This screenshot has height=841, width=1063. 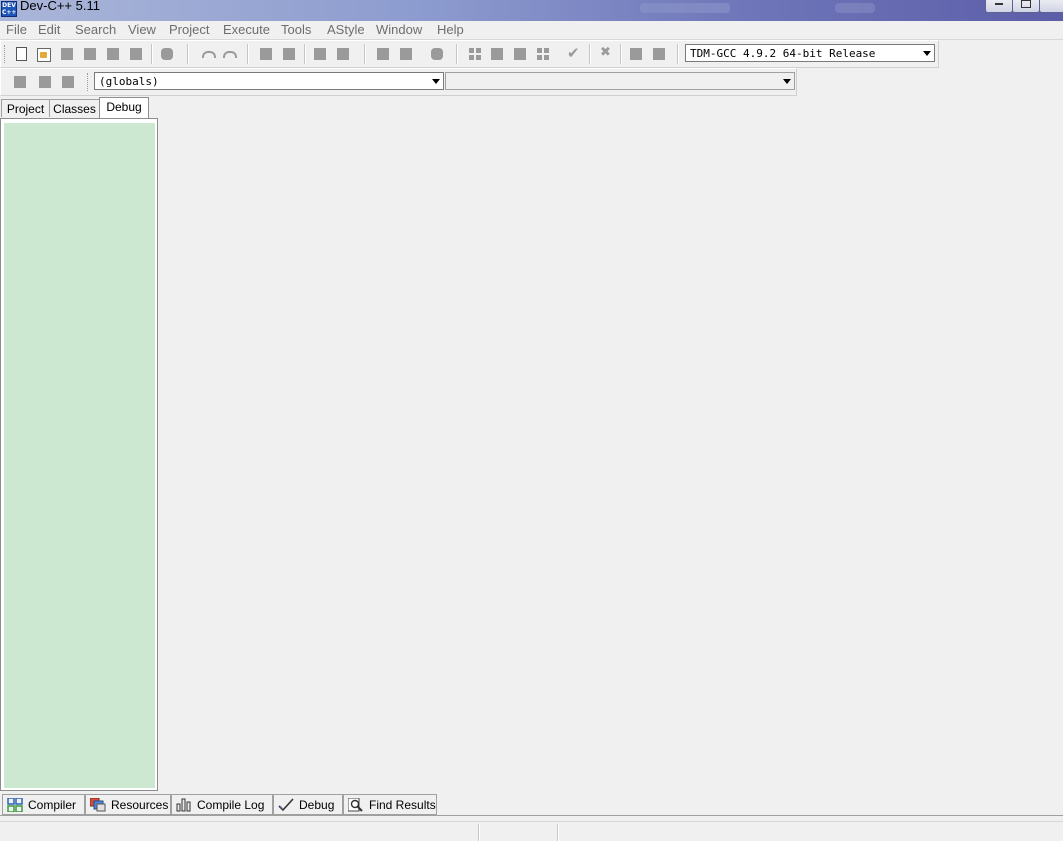 What do you see at coordinates (286, 805) in the screenshot?
I see `debug-check-icon` at bounding box center [286, 805].